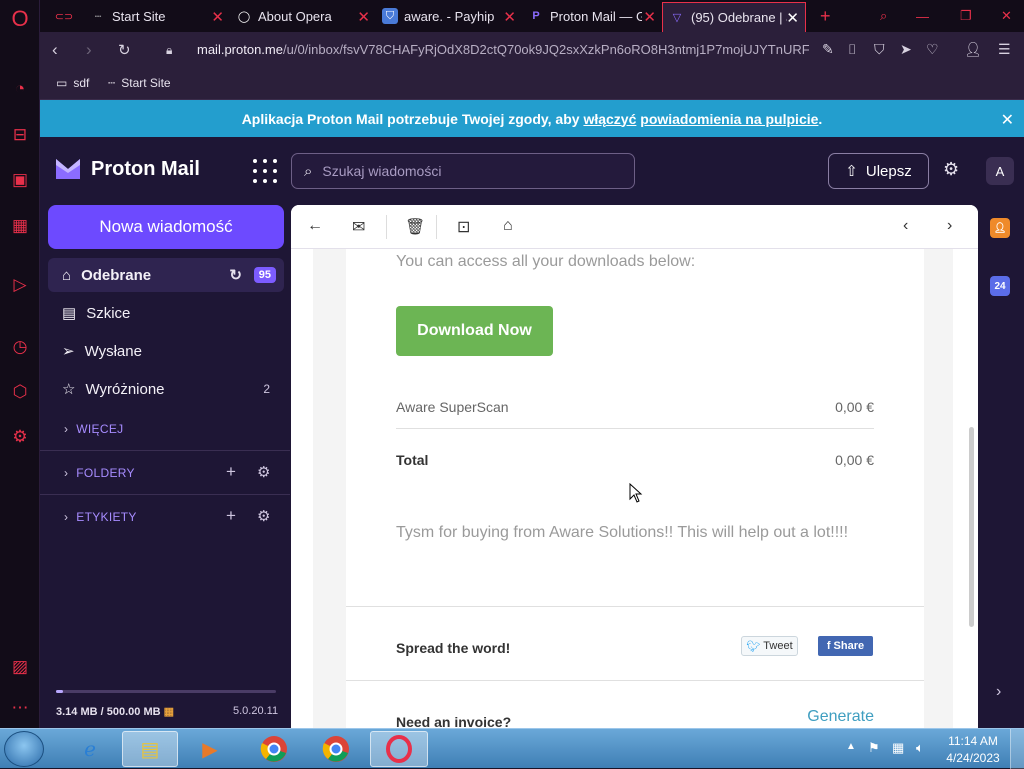 The width and height of the screenshot is (1024, 769). Describe the element at coordinates (166, 691) in the screenshot. I see `storage-bar` at that location.